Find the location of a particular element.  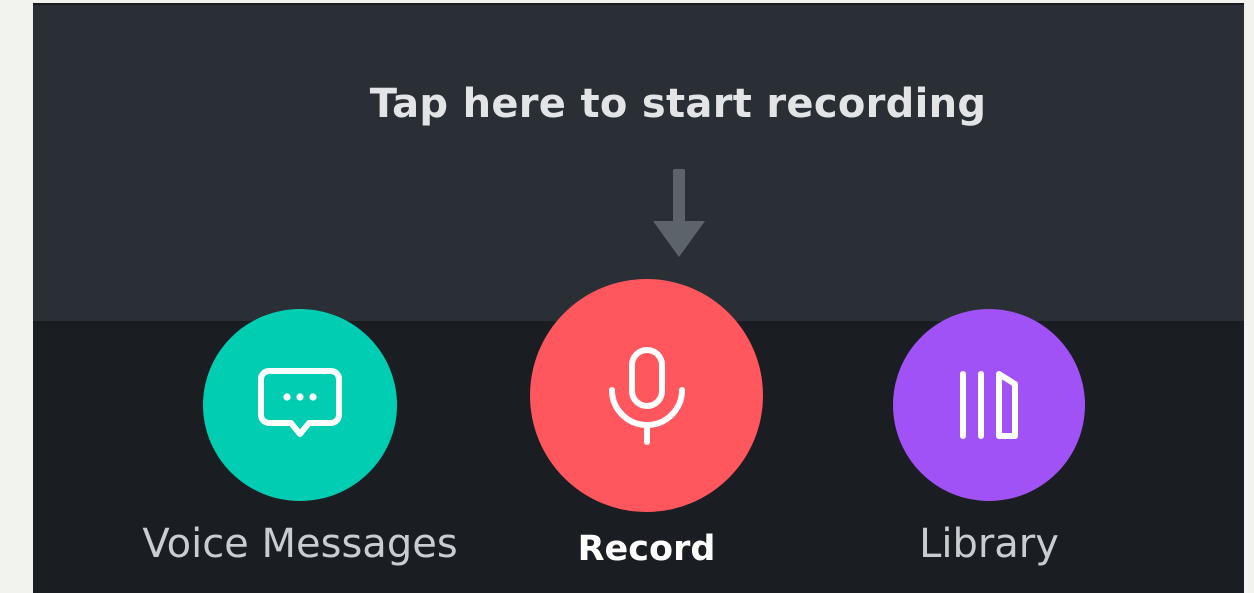

chat-bubble-icon is located at coordinates (300, 402).